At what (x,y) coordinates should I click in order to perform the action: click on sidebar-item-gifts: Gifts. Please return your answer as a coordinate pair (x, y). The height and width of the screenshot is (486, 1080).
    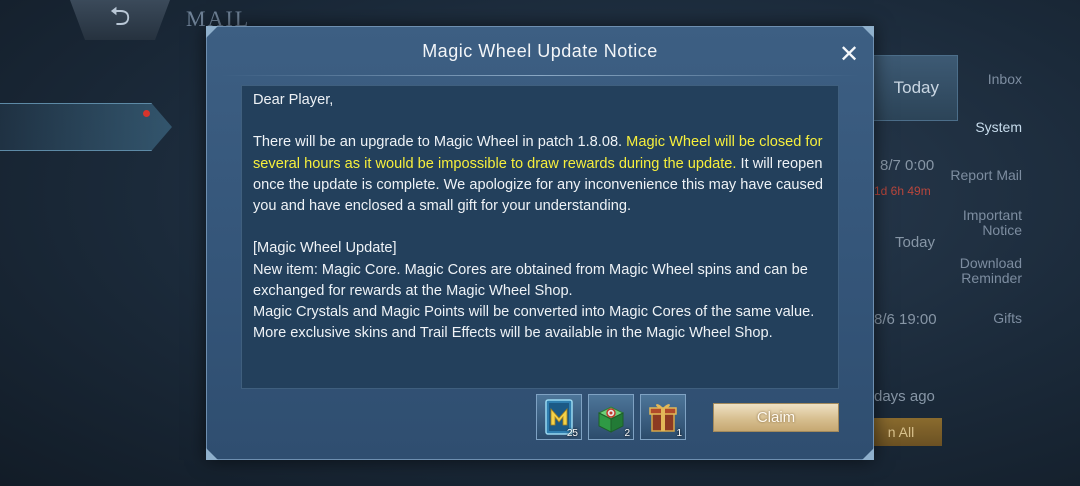
    Looking at the image, I should click on (1007, 318).